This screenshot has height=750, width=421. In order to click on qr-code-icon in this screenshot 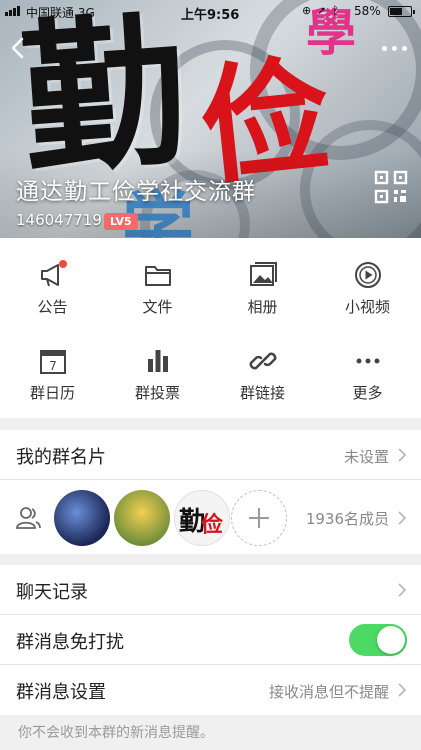, I will do `click(391, 187)`.